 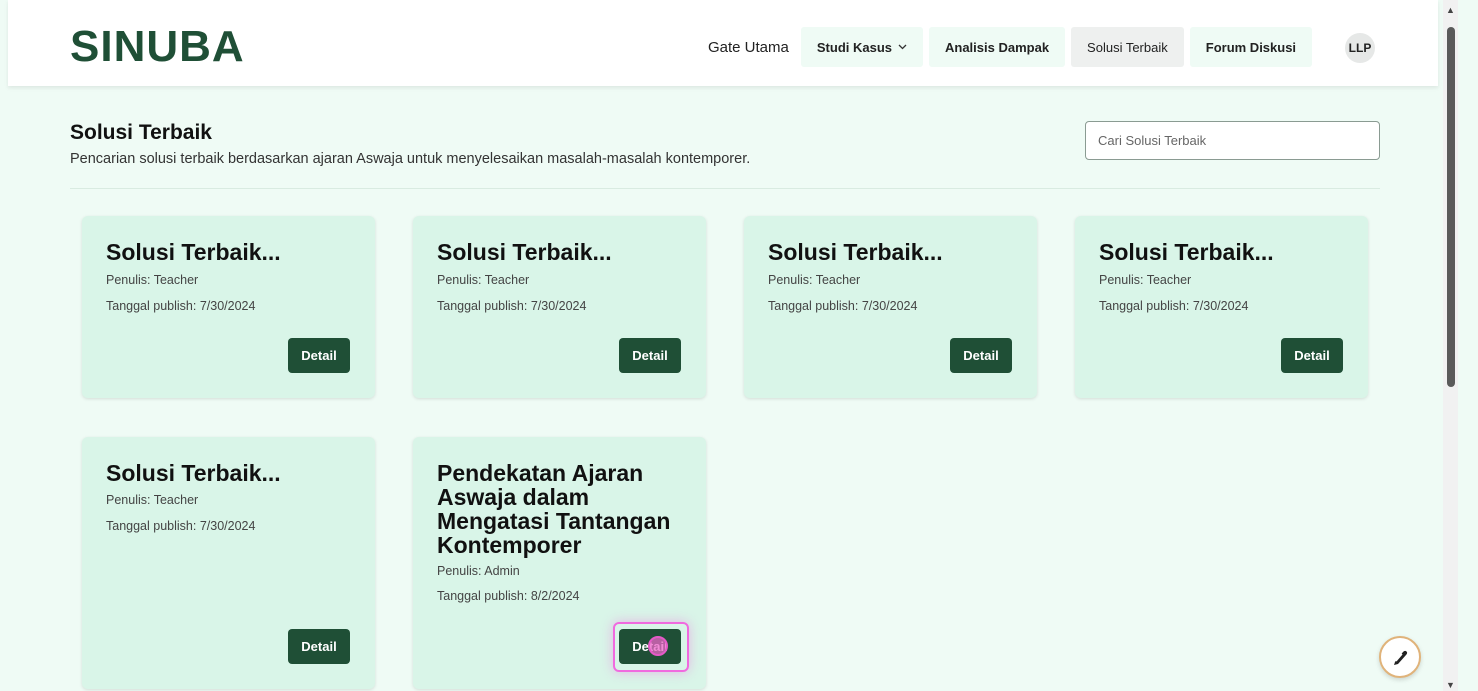 I want to click on nav-analisis-dampak: Analisis Dampak, so click(x=997, y=47).